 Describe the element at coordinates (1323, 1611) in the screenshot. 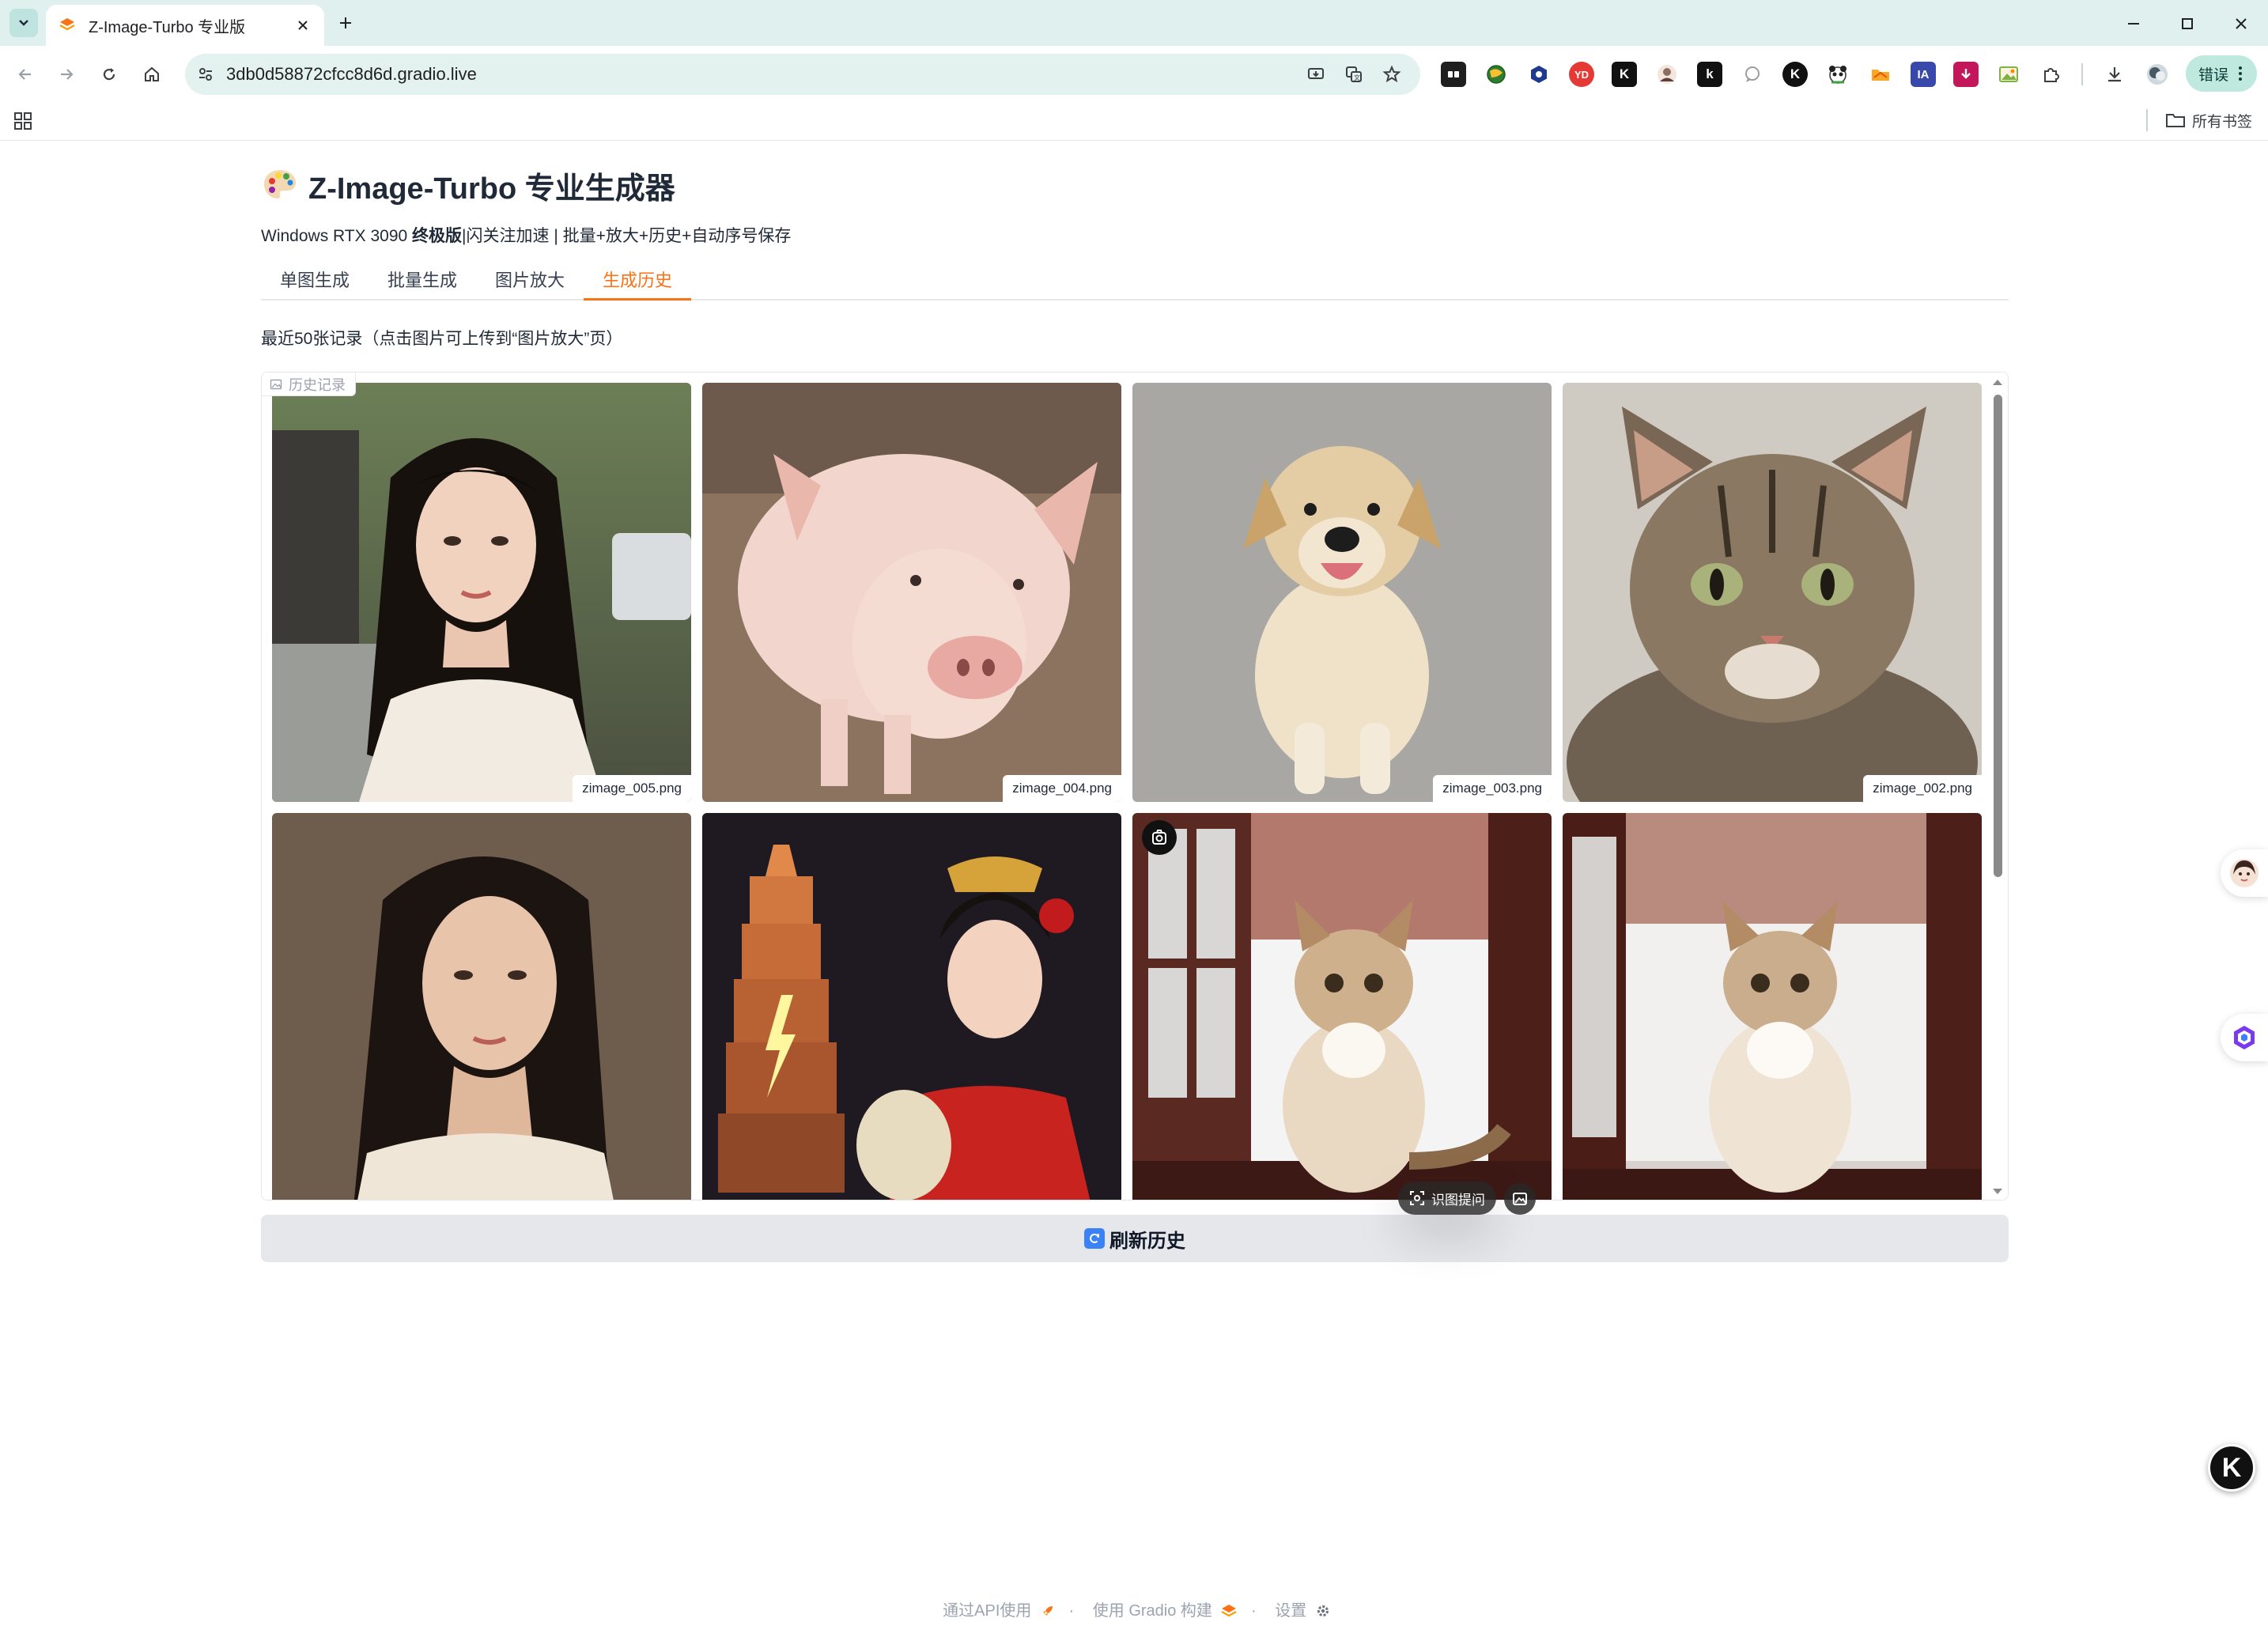

I see `gear-icon` at that location.